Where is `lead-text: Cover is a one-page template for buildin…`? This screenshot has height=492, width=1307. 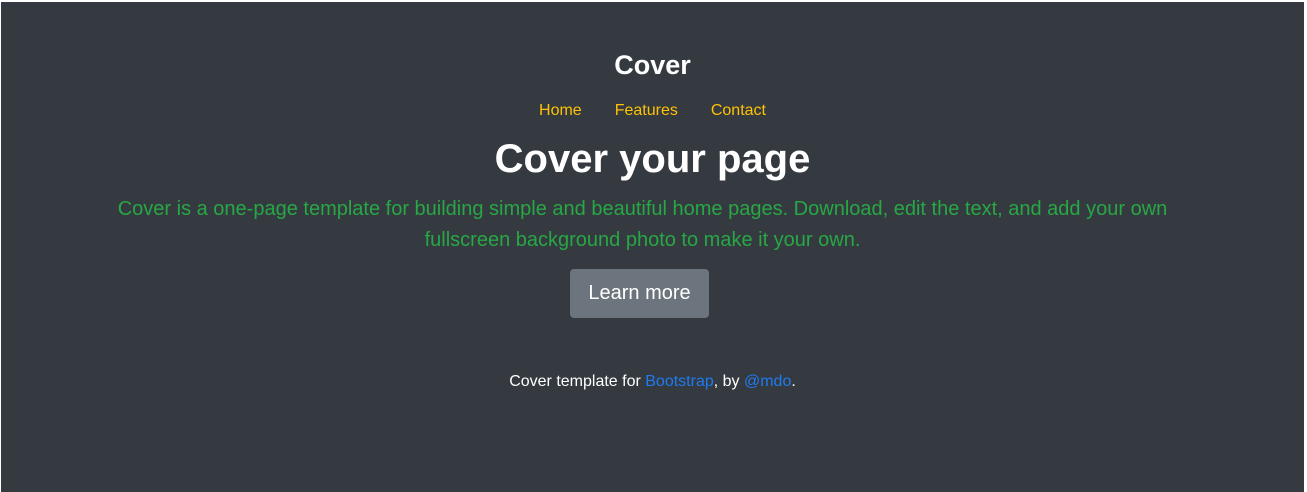
lead-text: Cover is a one-page template for buildin… is located at coordinates (642, 224).